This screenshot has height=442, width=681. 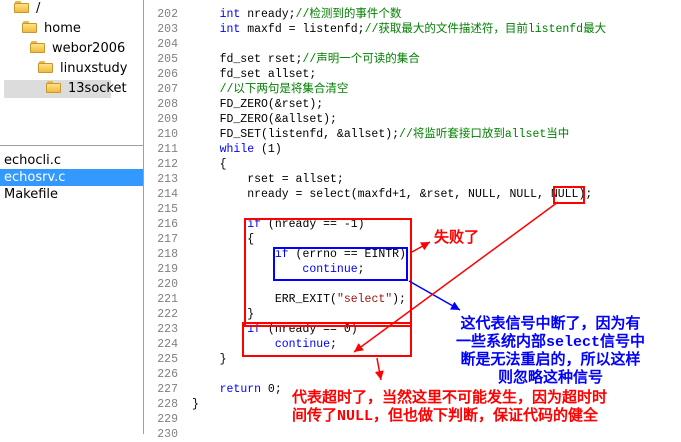 I want to click on folder-linuxstudy: linuxstudy, so click(x=82, y=69).